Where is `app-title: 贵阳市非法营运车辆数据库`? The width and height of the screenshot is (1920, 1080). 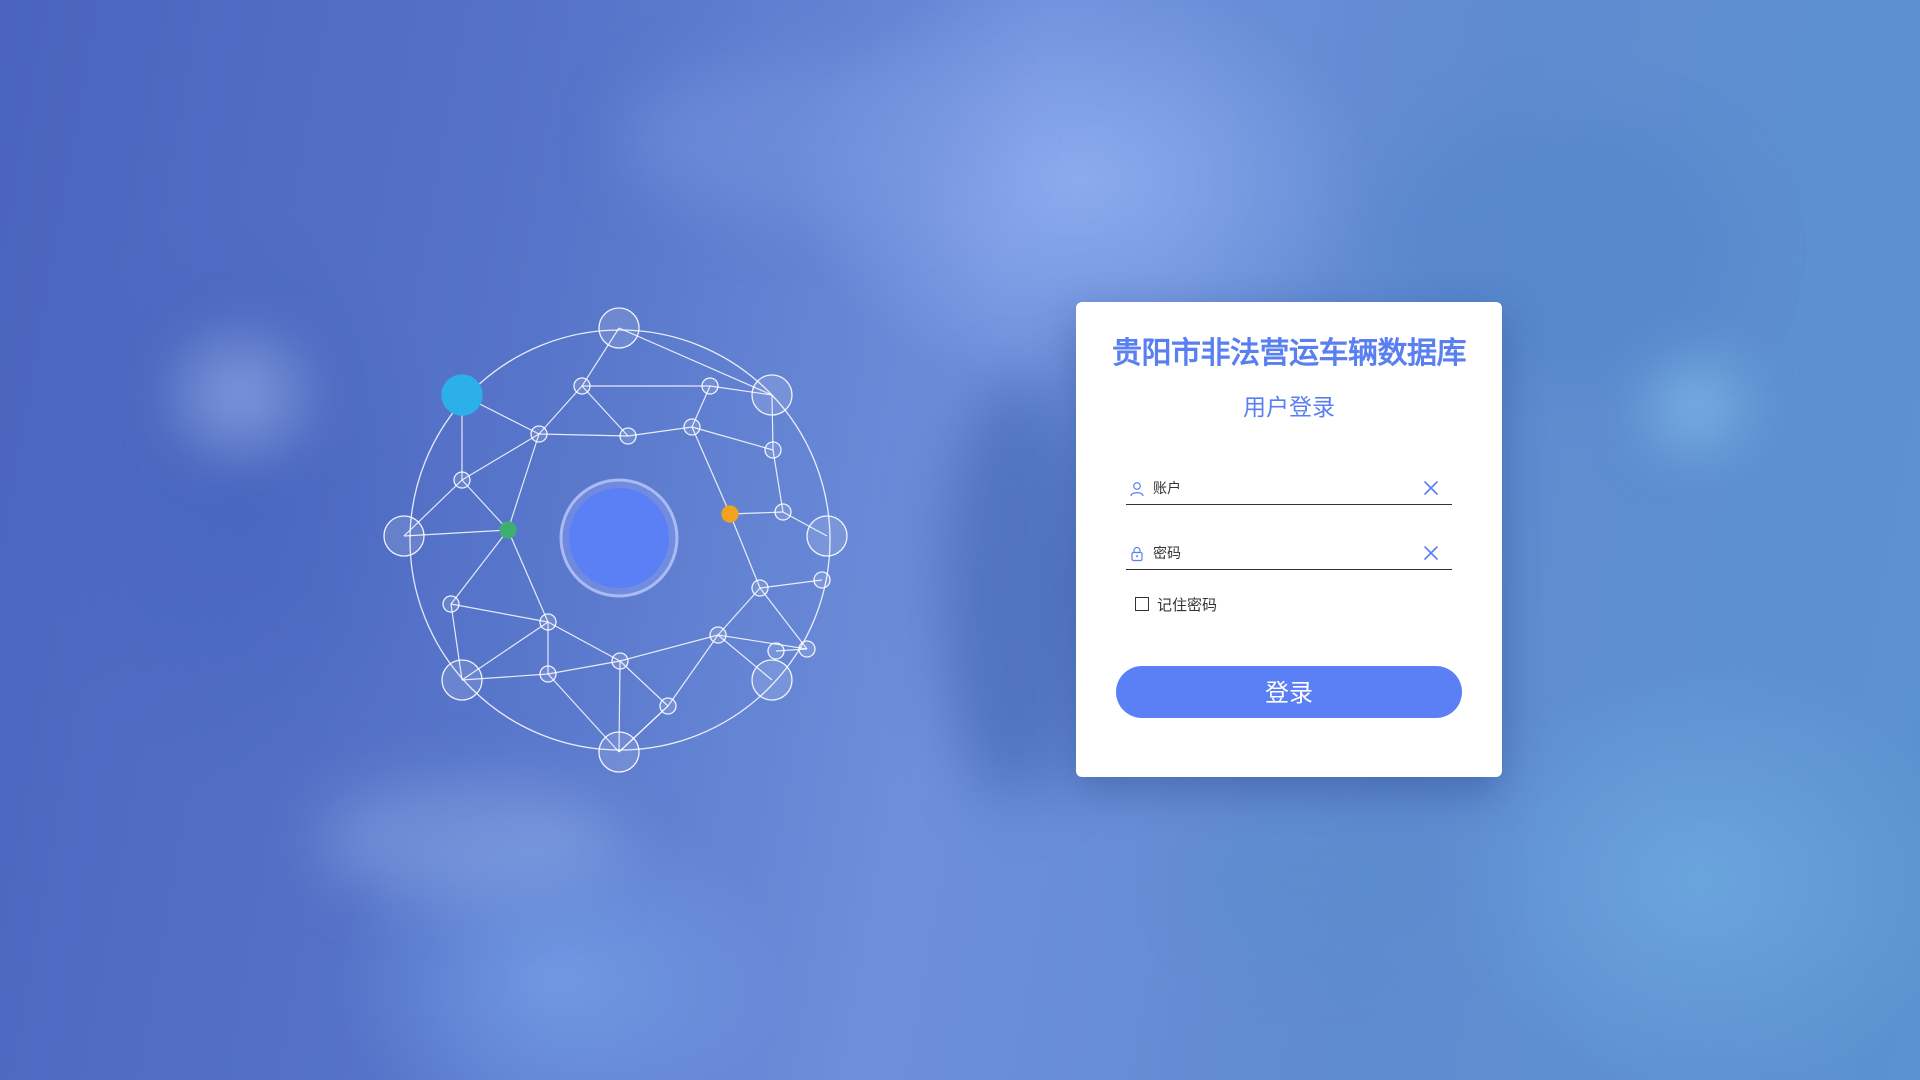
app-title: 贵阳市非法营运车辆数据库 is located at coordinates (1289, 353).